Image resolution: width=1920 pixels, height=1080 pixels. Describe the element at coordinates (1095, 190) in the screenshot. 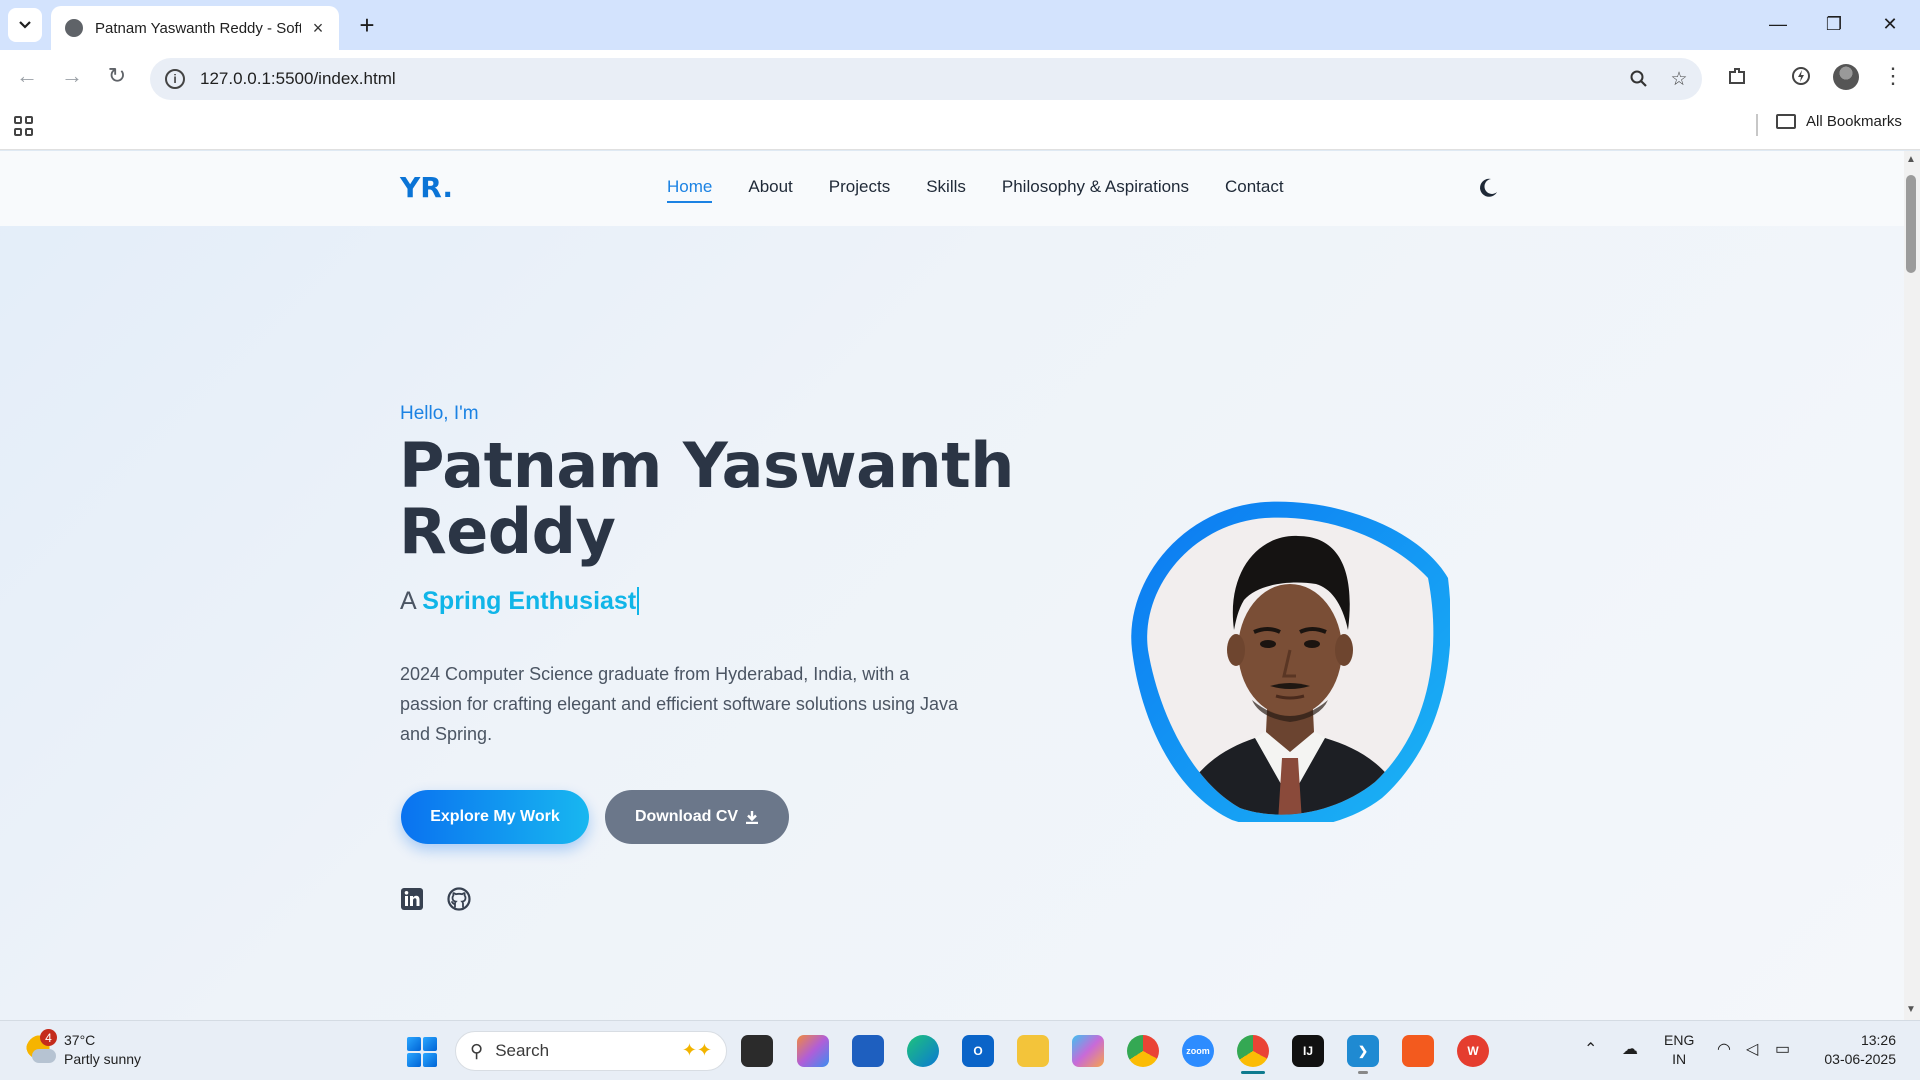

I see `nav-philosophy: Philosophy & Aspirations` at that location.